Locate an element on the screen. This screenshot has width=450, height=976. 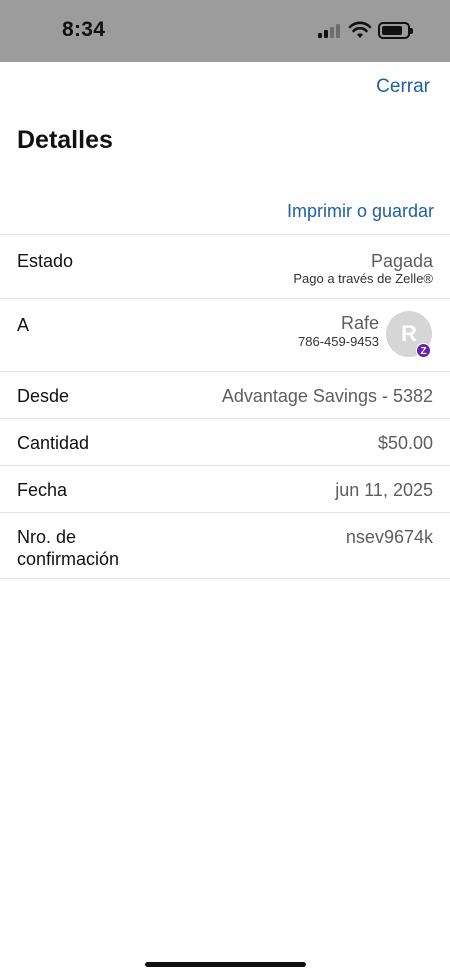
cantidad-label: Cantidad is located at coordinates (53, 443).